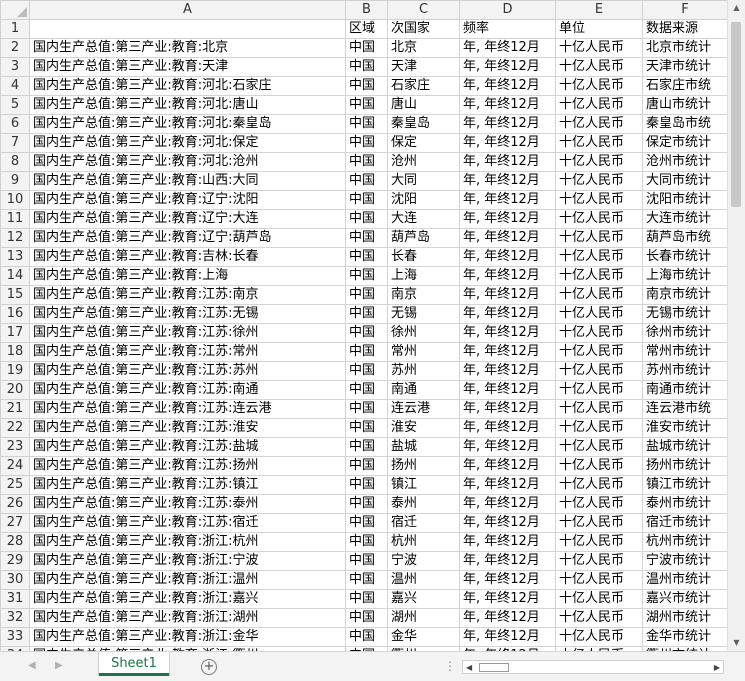 This screenshot has height=681, width=745. Describe the element at coordinates (684, 181) in the screenshot. I see `cell: 大同市统计` at that location.